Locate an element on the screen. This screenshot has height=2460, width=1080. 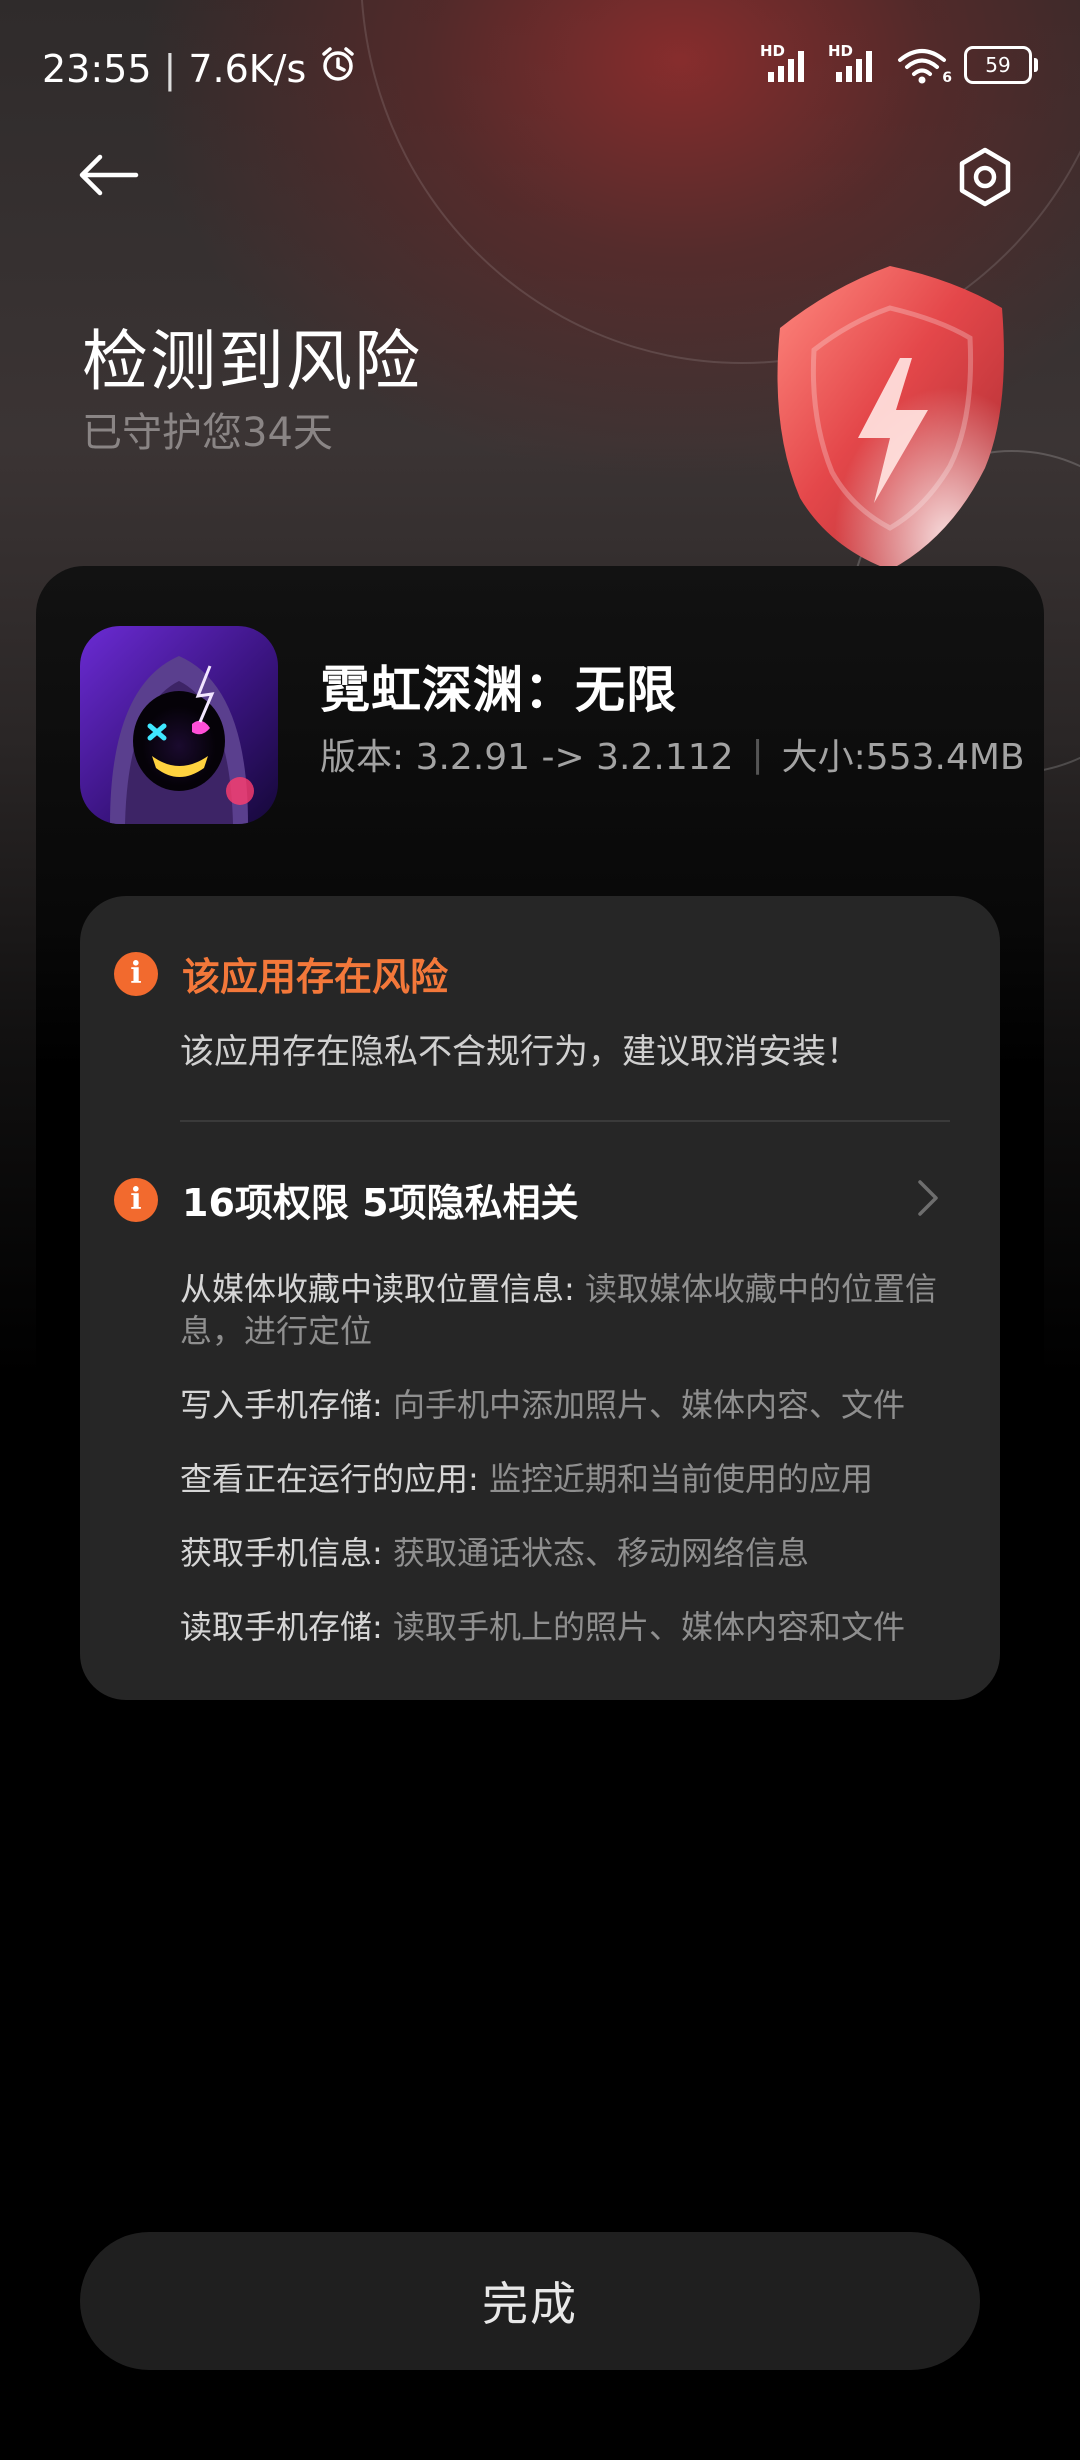
permission-item: 写入手机存储: 向手机中添加照片、媒体内容、文件 is located at coordinates (570, 1405).